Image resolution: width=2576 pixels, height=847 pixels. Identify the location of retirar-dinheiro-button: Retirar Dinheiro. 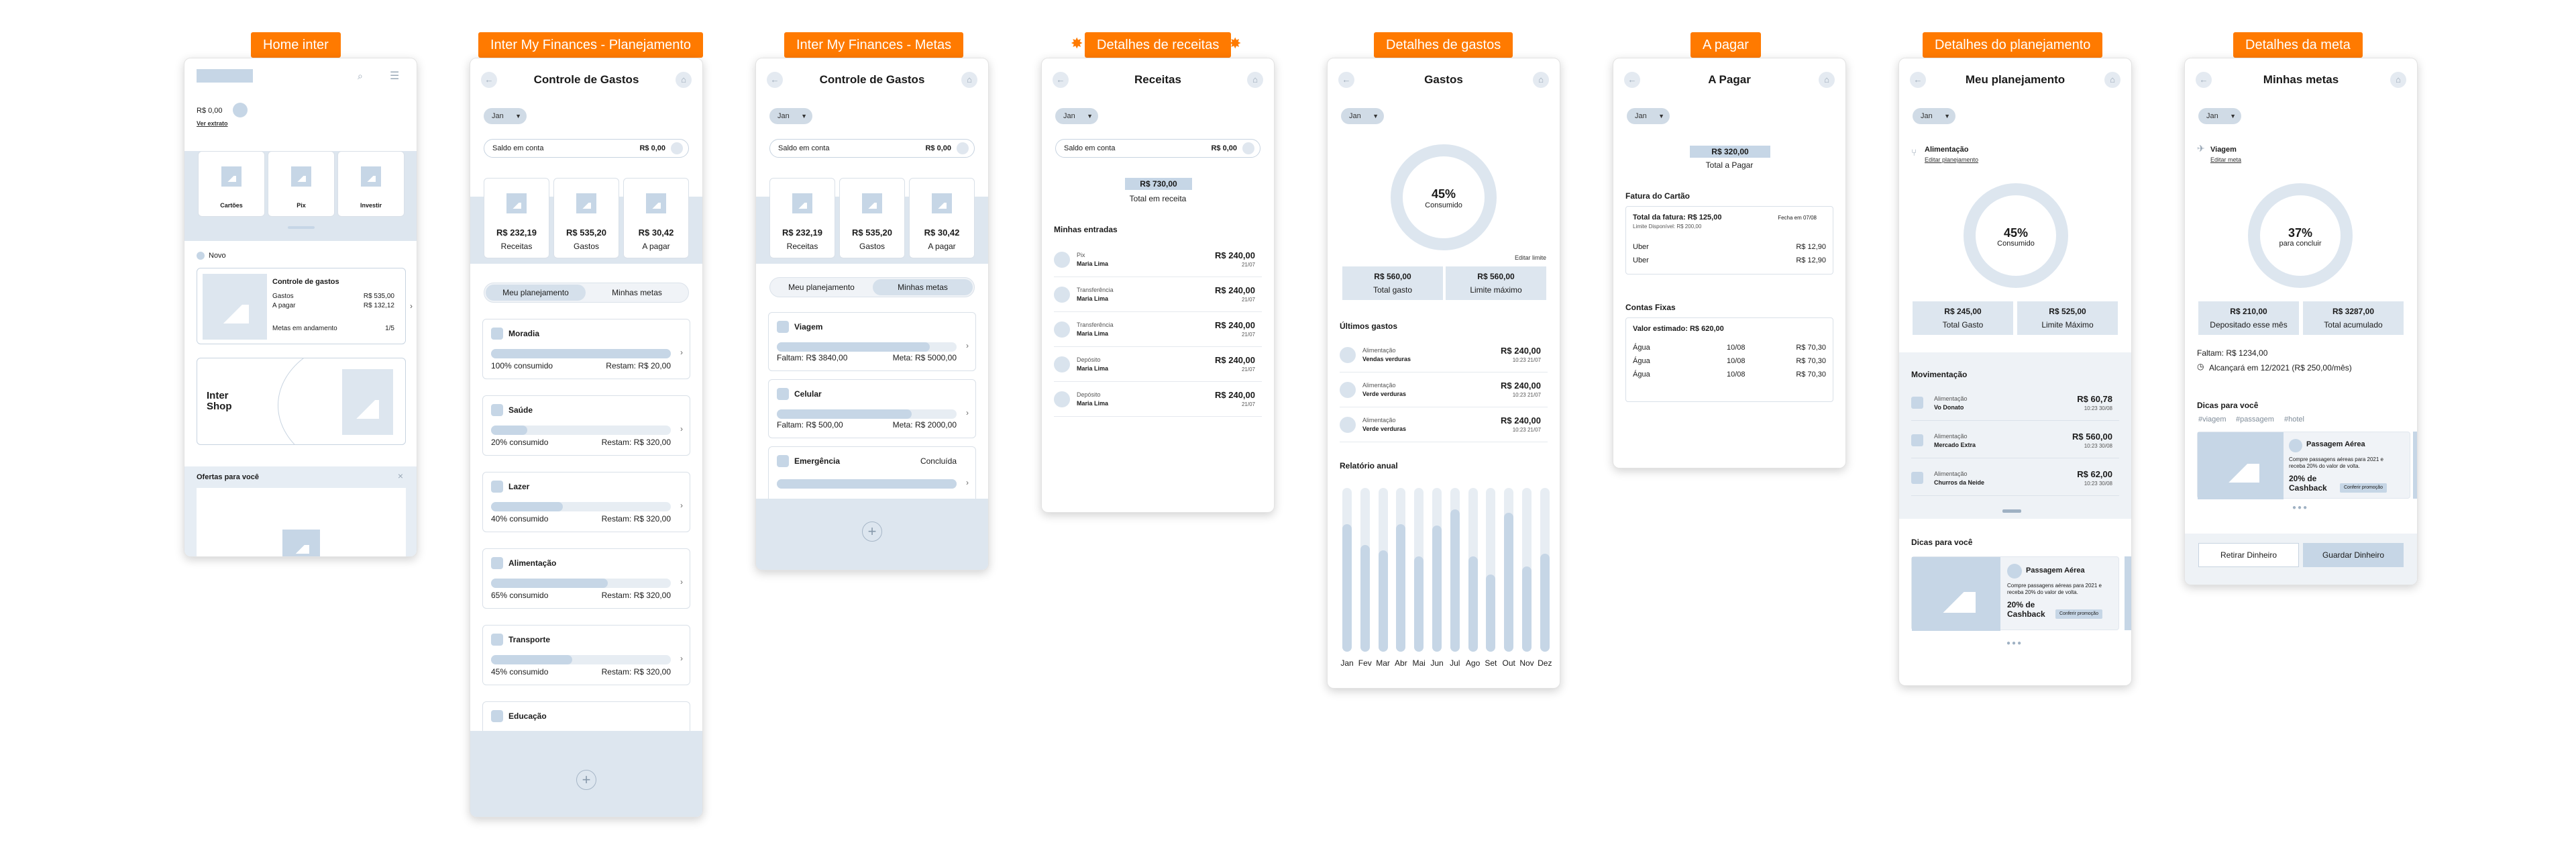
(2248, 555).